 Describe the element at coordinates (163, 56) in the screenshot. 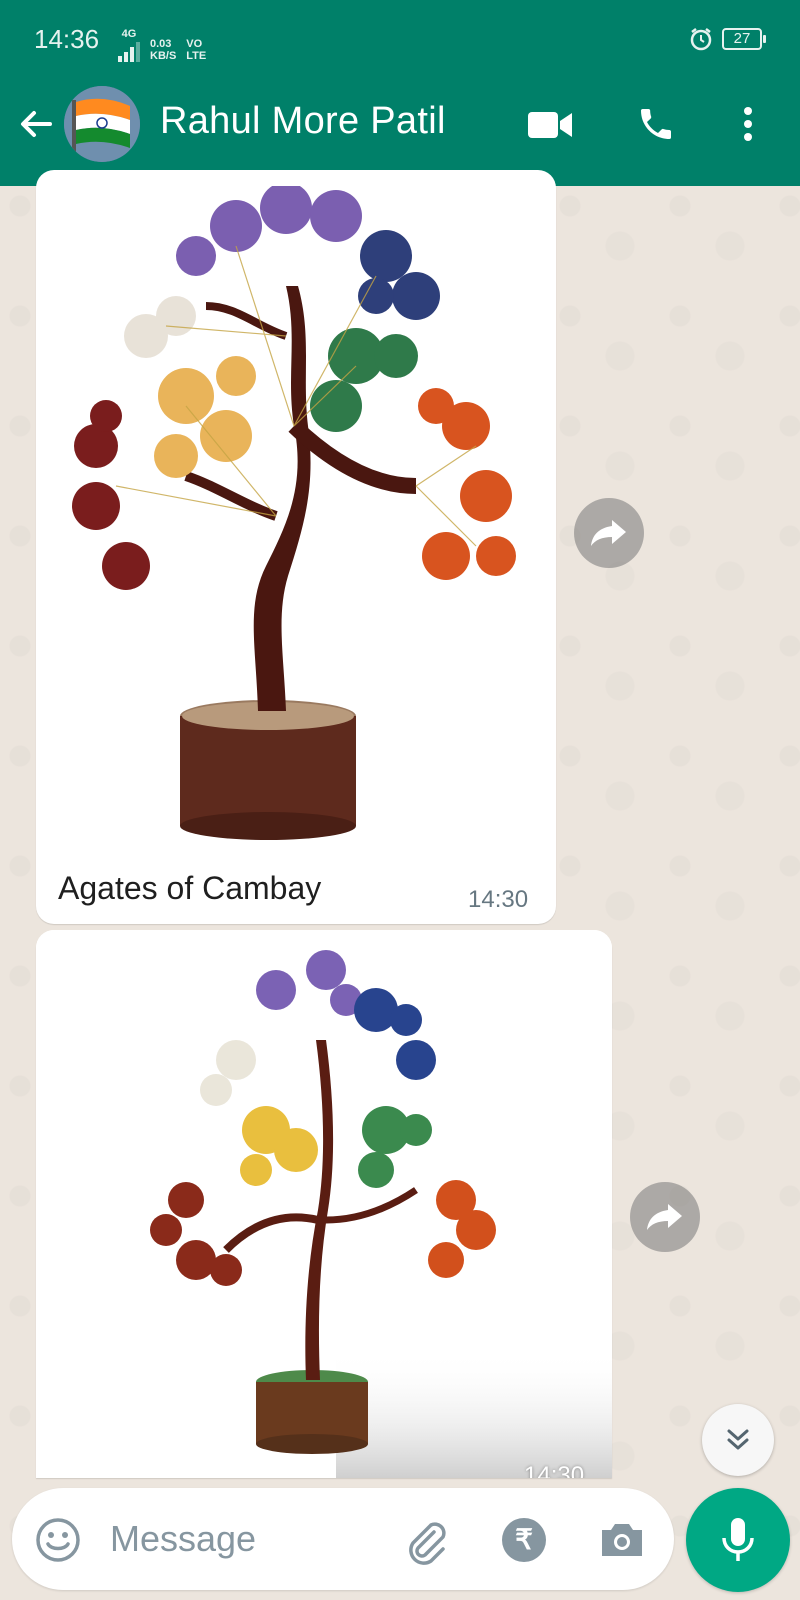

I see `data-speed-unit: KB/S` at that location.